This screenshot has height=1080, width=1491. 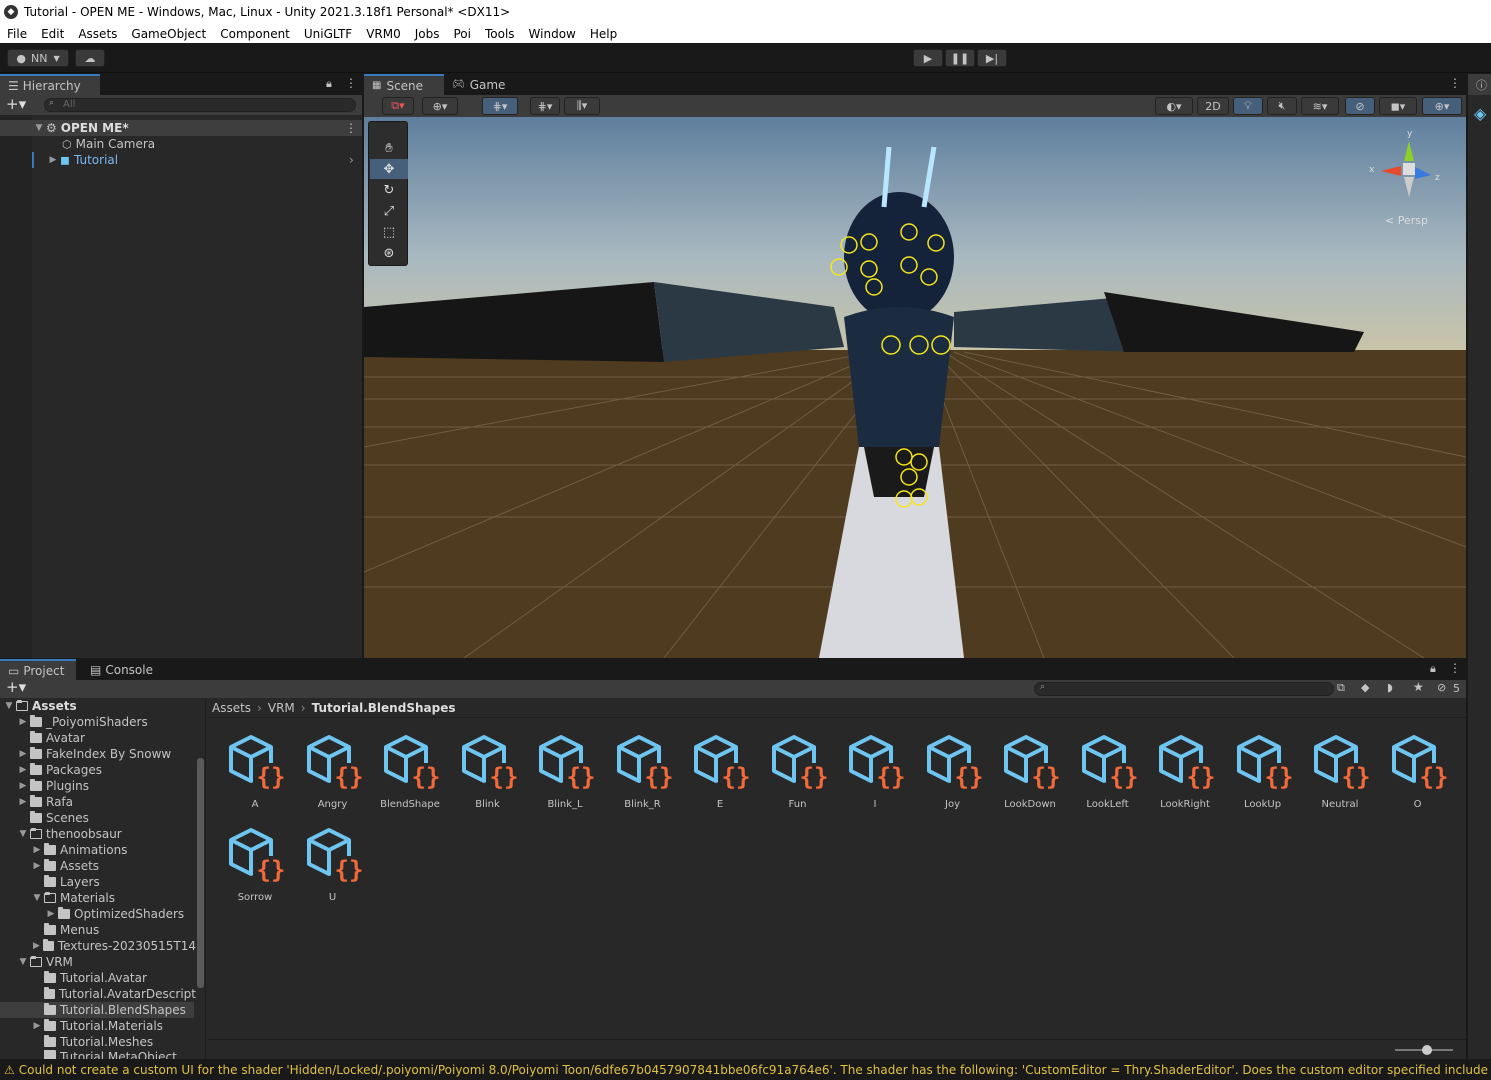 I want to click on tree-item-tutorial-meshes: Tutorial.Meshes, so click(x=98, y=1042).